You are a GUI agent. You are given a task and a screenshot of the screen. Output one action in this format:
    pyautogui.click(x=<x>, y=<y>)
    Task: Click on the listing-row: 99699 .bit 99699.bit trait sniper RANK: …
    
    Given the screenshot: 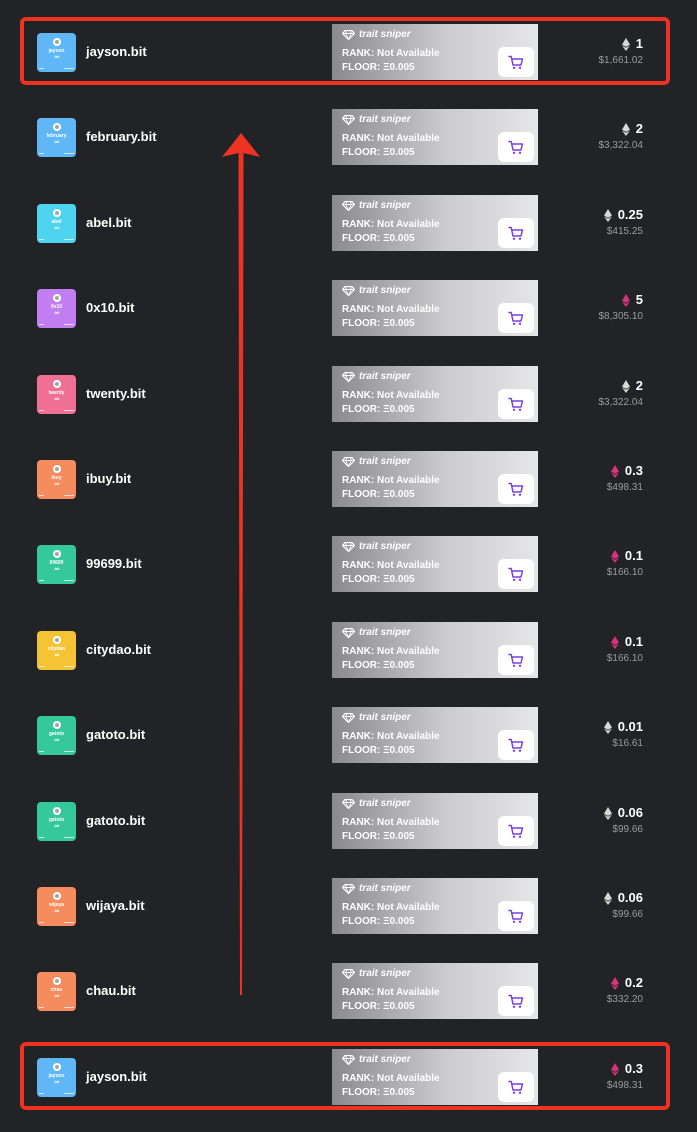 What is the action you would take?
    pyautogui.click(x=348, y=563)
    